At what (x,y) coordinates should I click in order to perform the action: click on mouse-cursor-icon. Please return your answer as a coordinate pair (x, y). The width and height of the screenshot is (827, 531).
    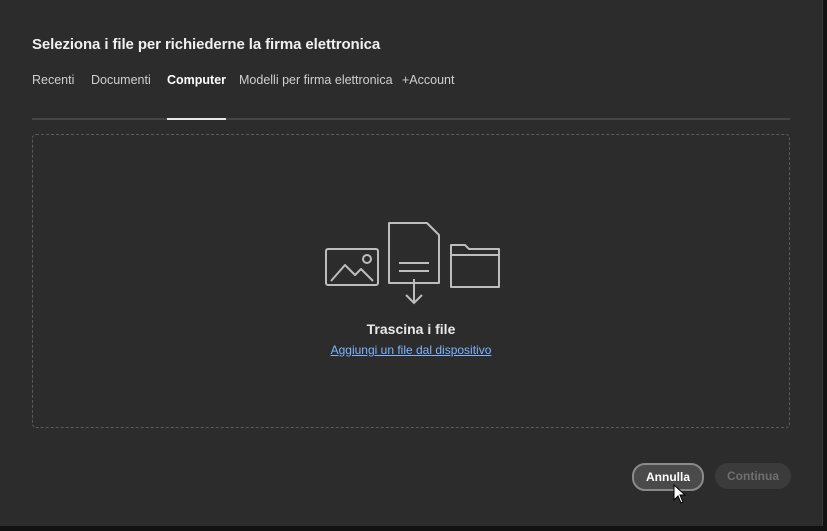
    Looking at the image, I should click on (680, 494).